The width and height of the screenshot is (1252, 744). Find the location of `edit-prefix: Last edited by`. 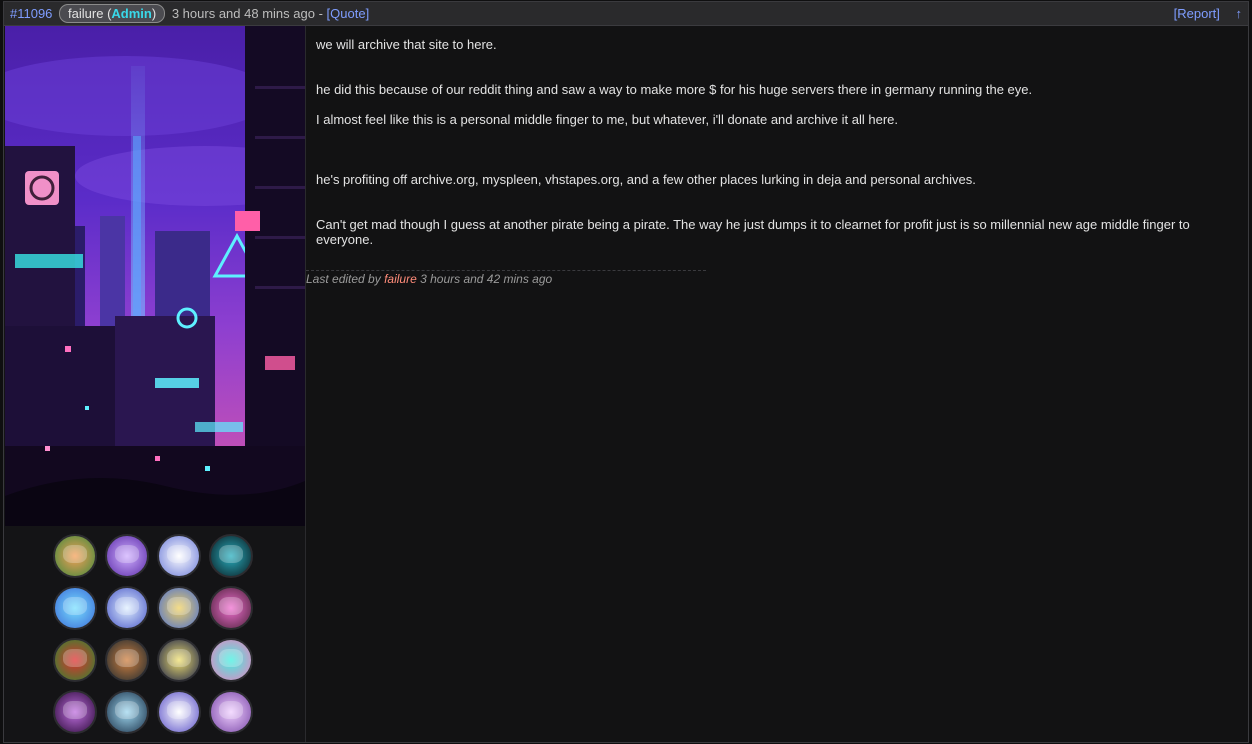

edit-prefix: Last edited by is located at coordinates (343, 279).